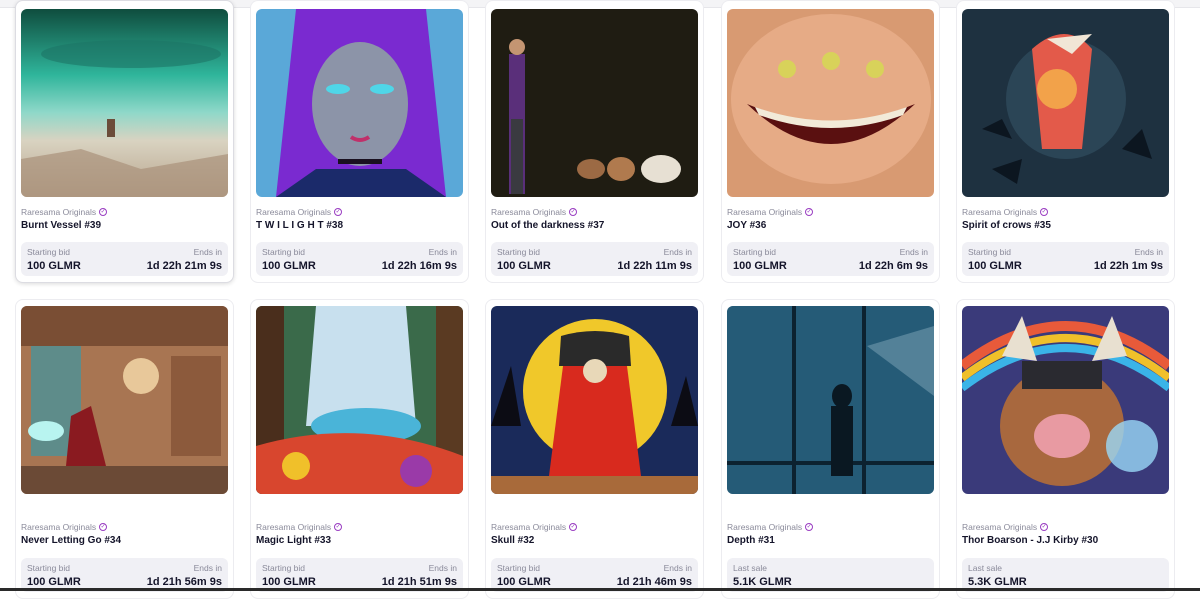 The image size is (1200, 599). What do you see at coordinates (830, 575) in the screenshot?
I see `bid-panel: Last sale 5.1K GLMR` at bounding box center [830, 575].